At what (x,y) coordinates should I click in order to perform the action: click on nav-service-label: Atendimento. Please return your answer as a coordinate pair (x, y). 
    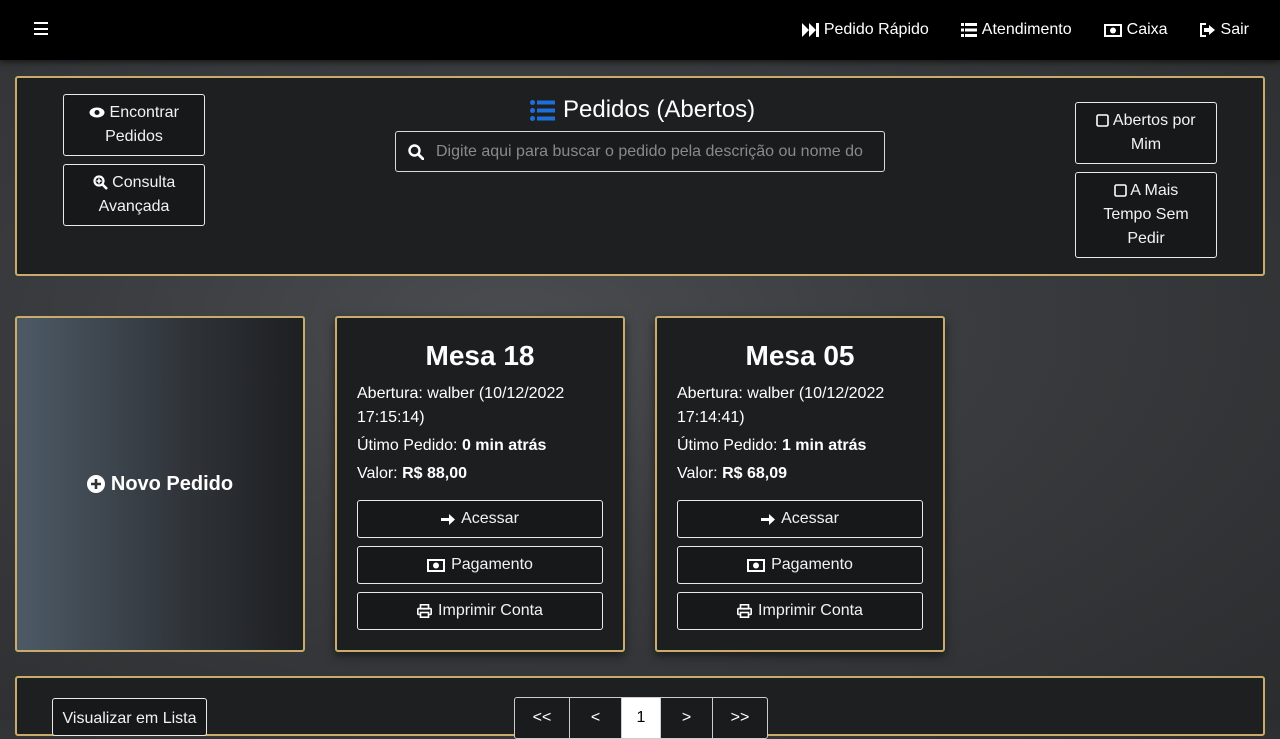
    Looking at the image, I should click on (1026, 29).